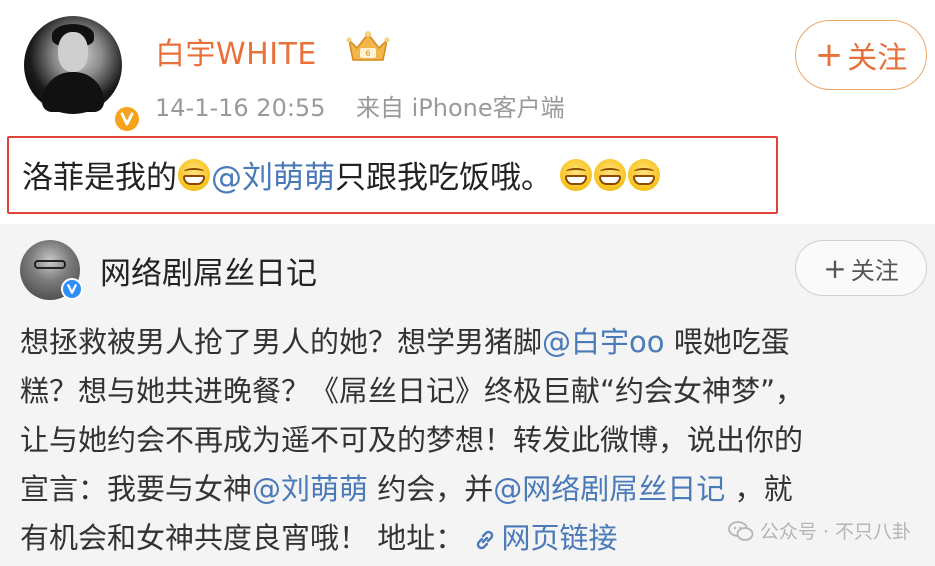  Describe the element at coordinates (443, 178) in the screenshot. I see `post-text-part2: 只跟我吃饭哦。` at that location.